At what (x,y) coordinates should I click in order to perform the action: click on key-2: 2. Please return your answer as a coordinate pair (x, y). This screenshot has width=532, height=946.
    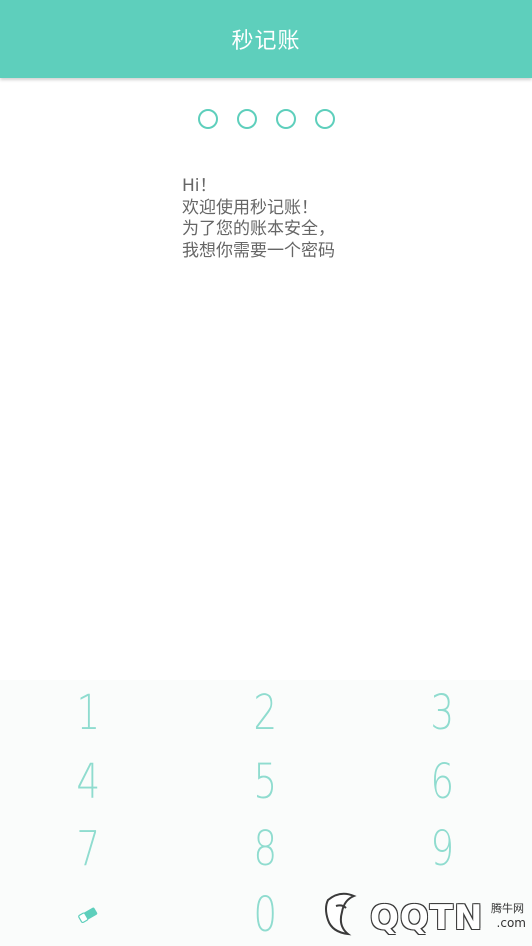
    Looking at the image, I should click on (265, 713).